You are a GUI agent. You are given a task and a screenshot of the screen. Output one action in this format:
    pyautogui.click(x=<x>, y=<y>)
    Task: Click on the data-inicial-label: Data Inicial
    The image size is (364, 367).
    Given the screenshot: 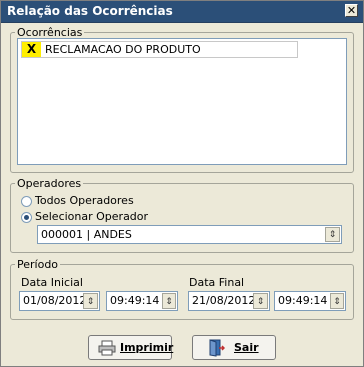 What is the action you would take?
    pyautogui.click(x=52, y=282)
    